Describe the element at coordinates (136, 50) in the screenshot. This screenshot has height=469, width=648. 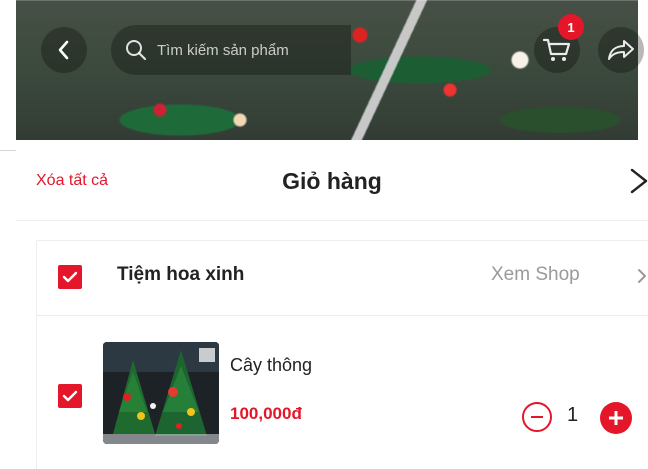
I see `search-icon` at that location.